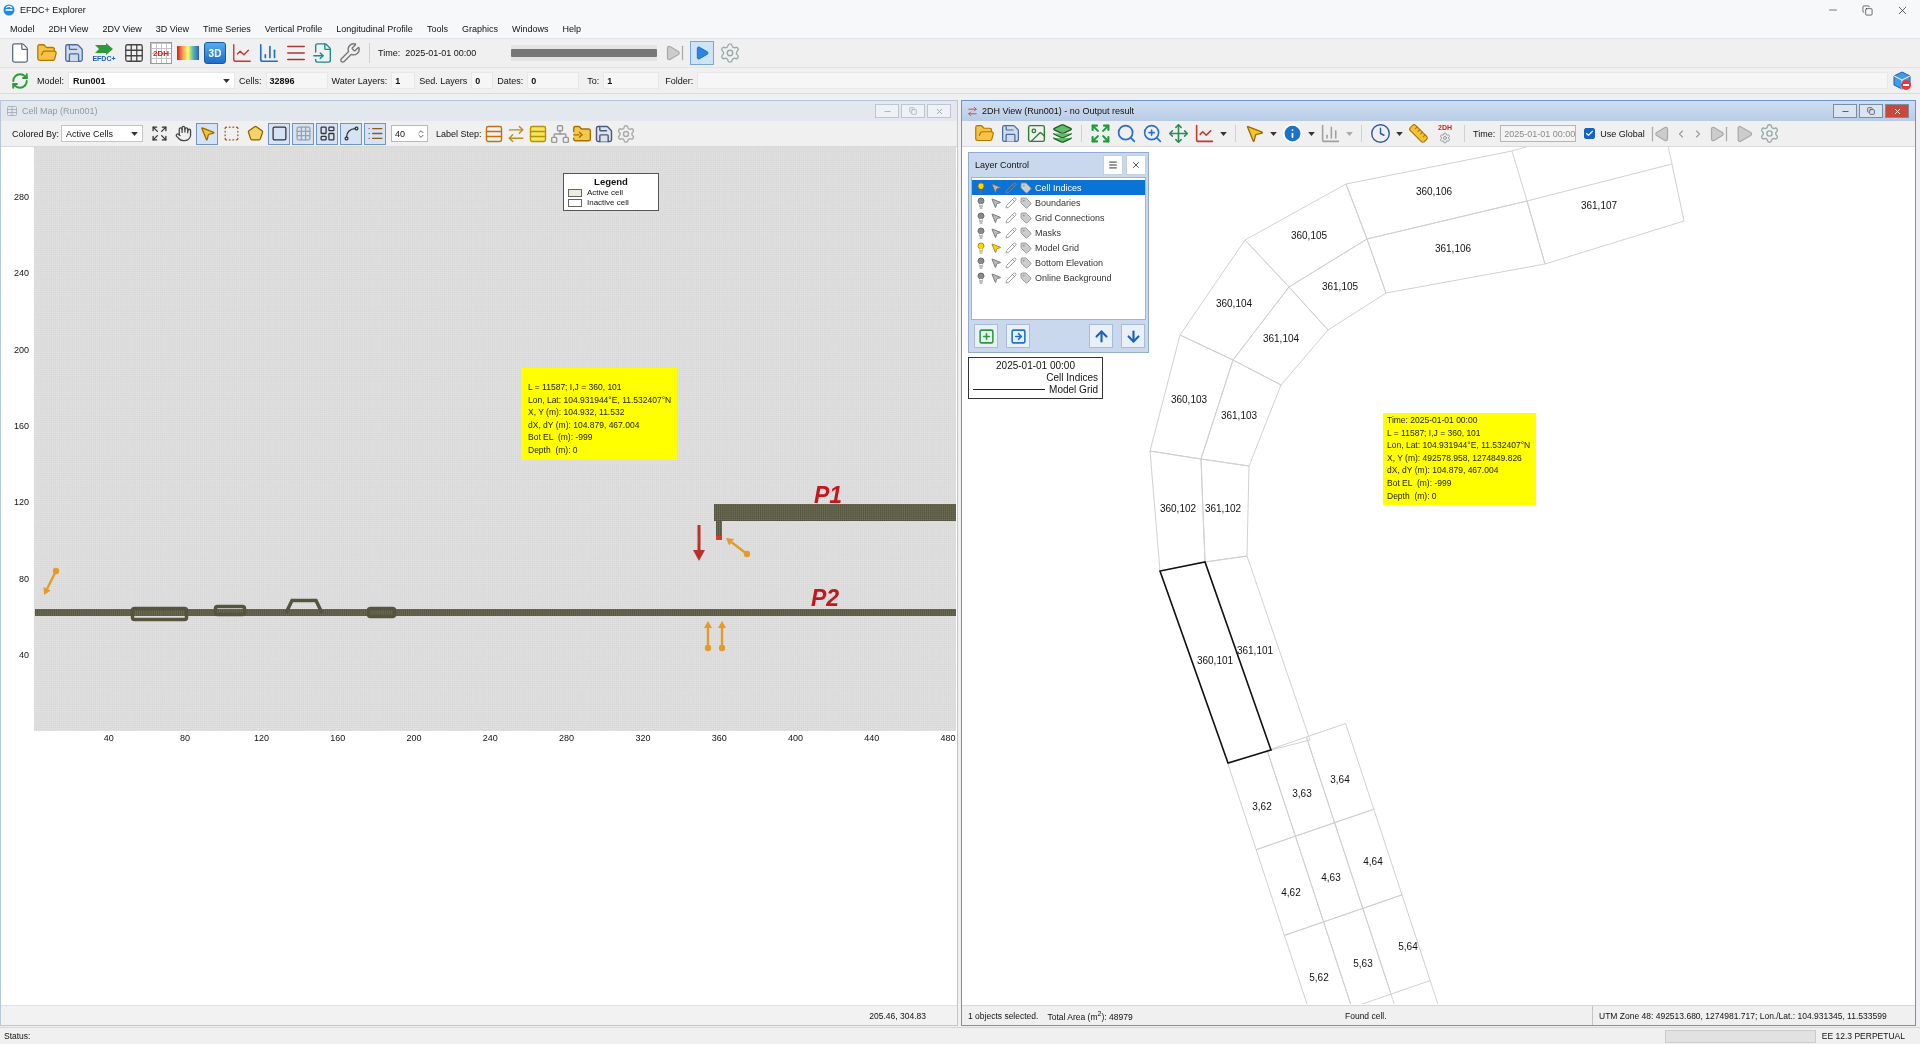 Image resolution: width=1920 pixels, height=1044 pixels. What do you see at coordinates (986, 336) in the screenshot?
I see `add-layer-button` at bounding box center [986, 336].